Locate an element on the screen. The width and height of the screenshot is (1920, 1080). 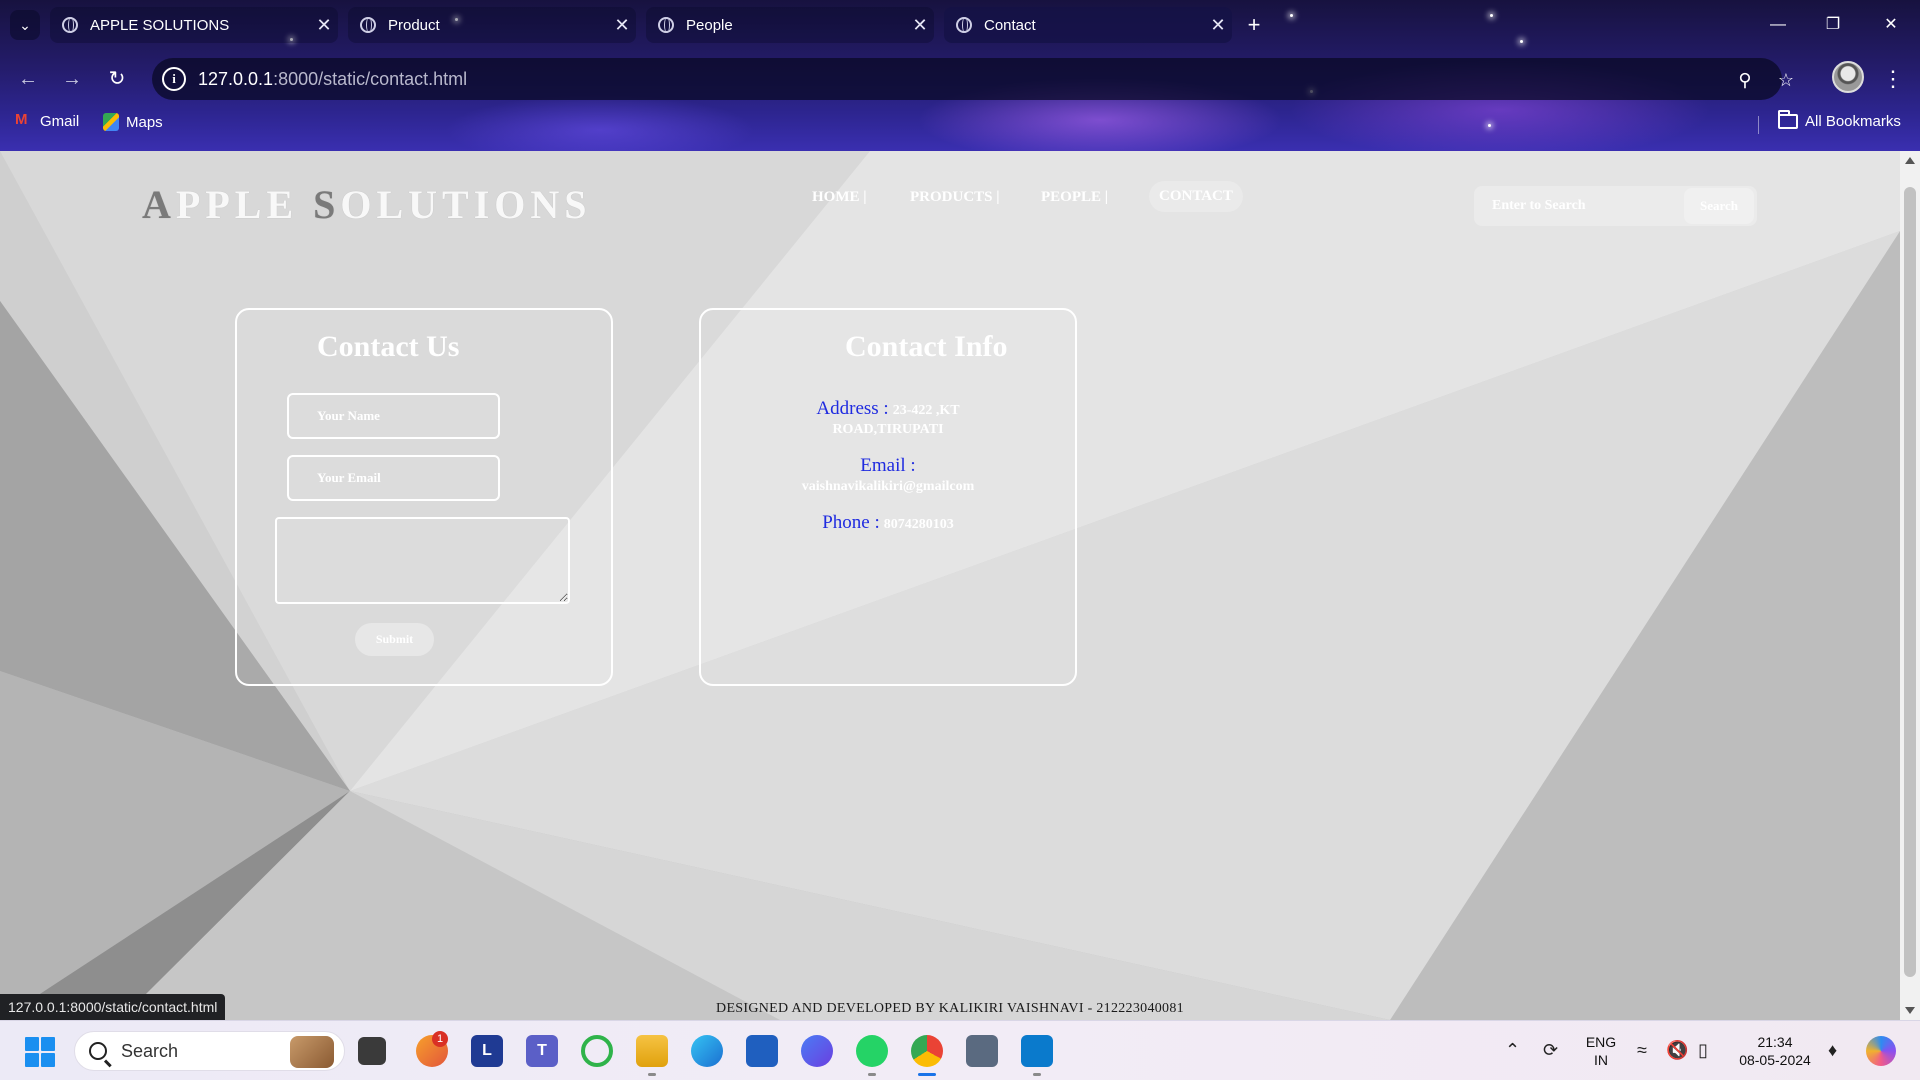
phone-block: Phone : 8074280103 is located at coordinates (888, 523).